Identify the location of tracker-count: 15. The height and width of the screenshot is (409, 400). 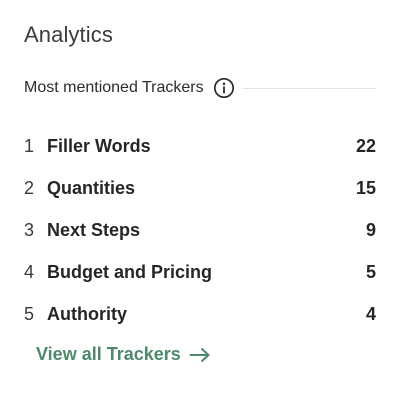
(365, 187).